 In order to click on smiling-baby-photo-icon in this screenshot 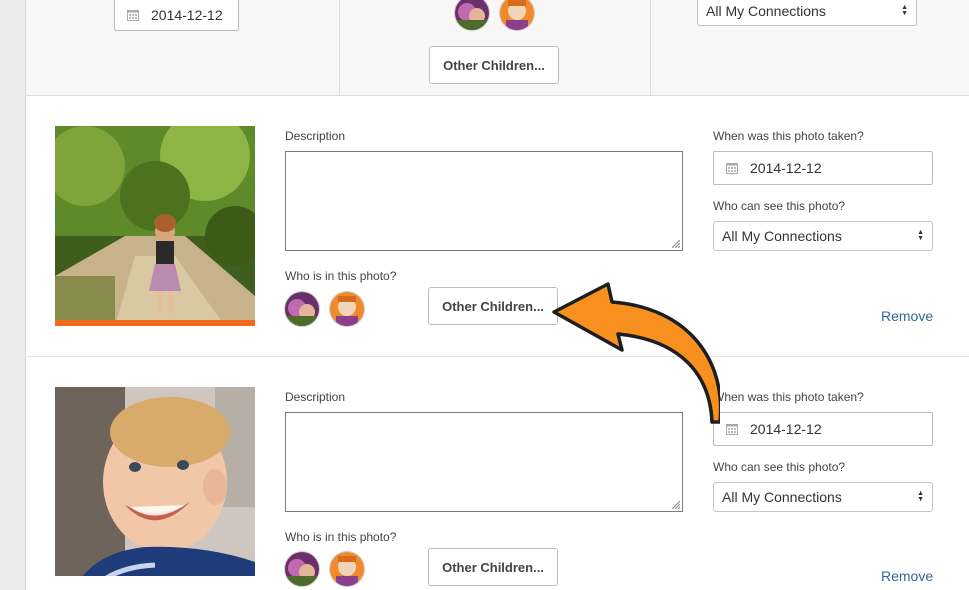, I will do `click(155, 481)`.